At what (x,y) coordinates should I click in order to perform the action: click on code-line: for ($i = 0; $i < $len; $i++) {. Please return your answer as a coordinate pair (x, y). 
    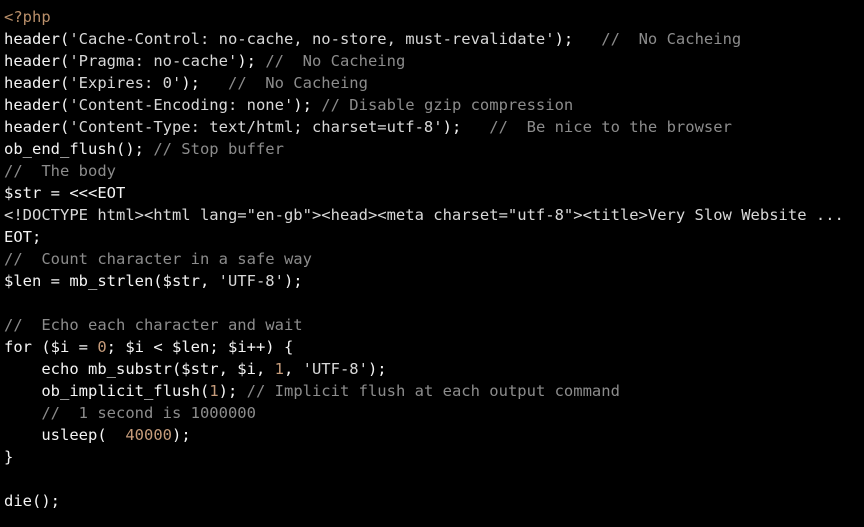
    Looking at the image, I should click on (432, 347).